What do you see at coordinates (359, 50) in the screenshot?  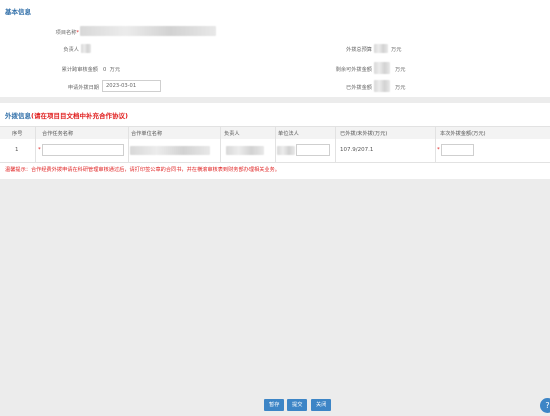 I see `total-budget-label: 外拨总预算` at bounding box center [359, 50].